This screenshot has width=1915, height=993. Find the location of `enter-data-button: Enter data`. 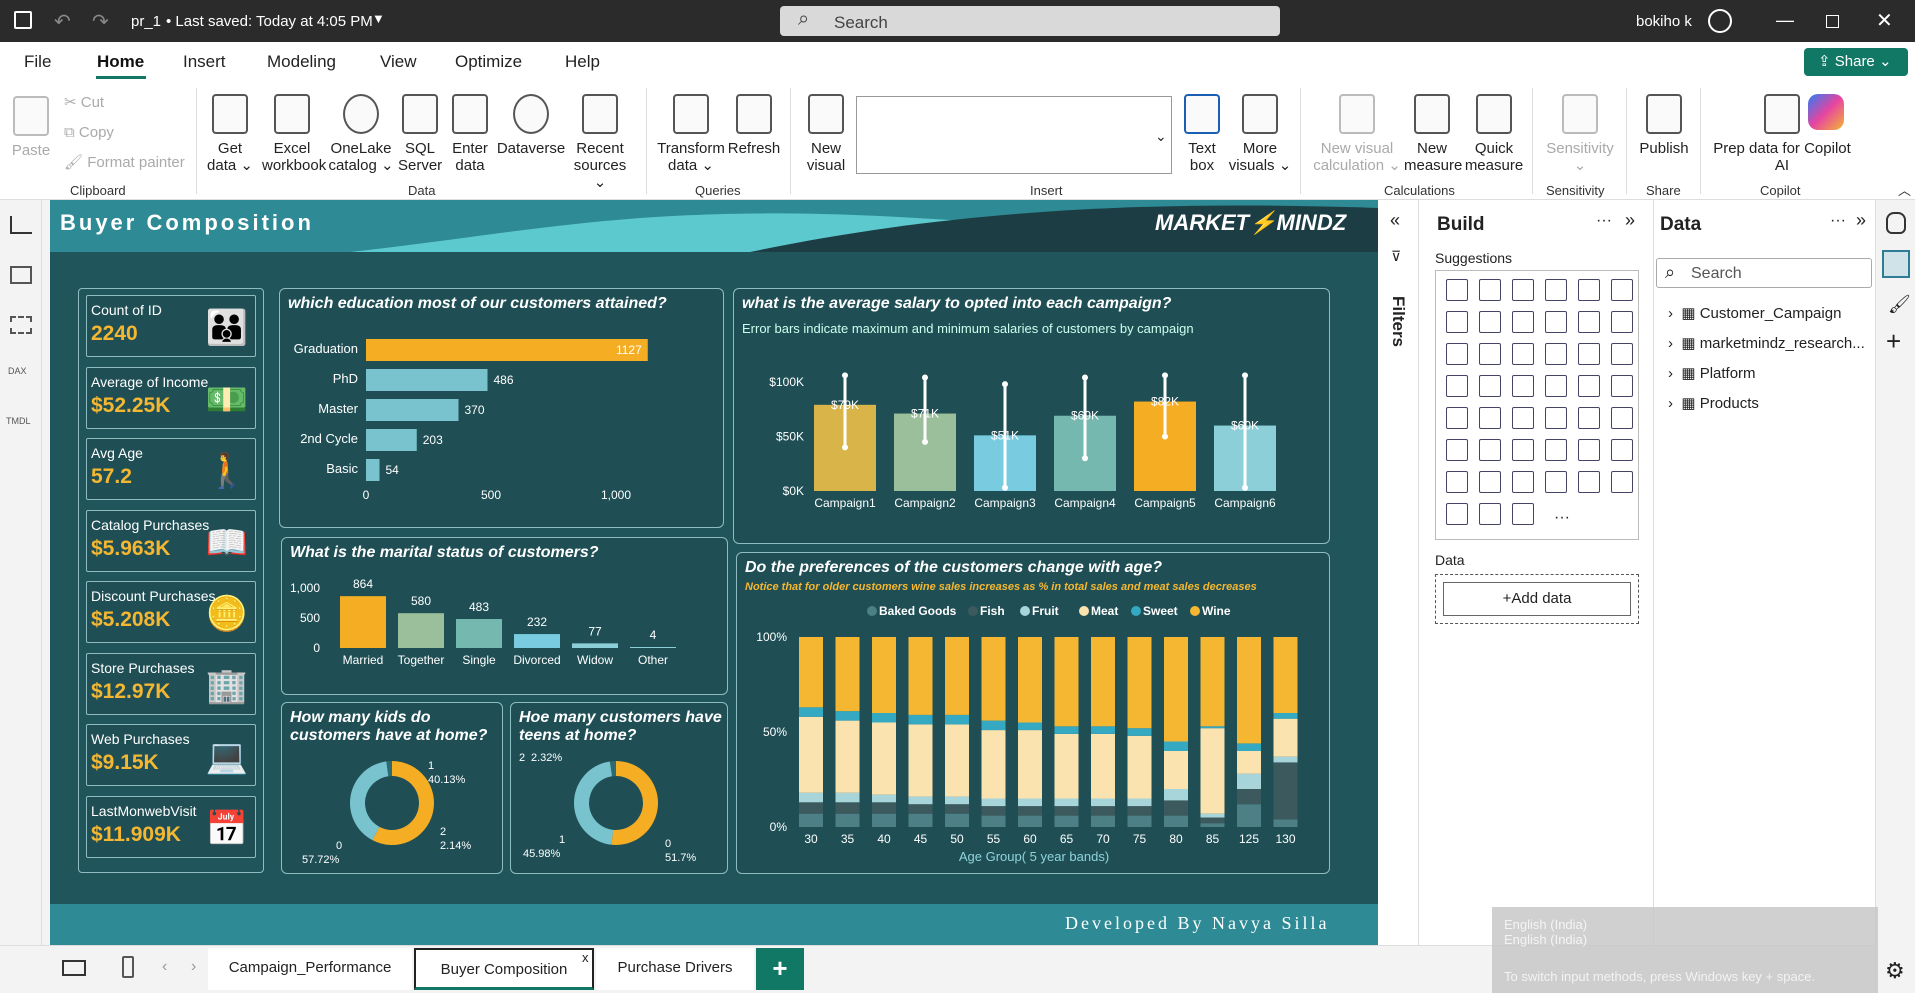

enter-data-button: Enter data is located at coordinates (470, 134).